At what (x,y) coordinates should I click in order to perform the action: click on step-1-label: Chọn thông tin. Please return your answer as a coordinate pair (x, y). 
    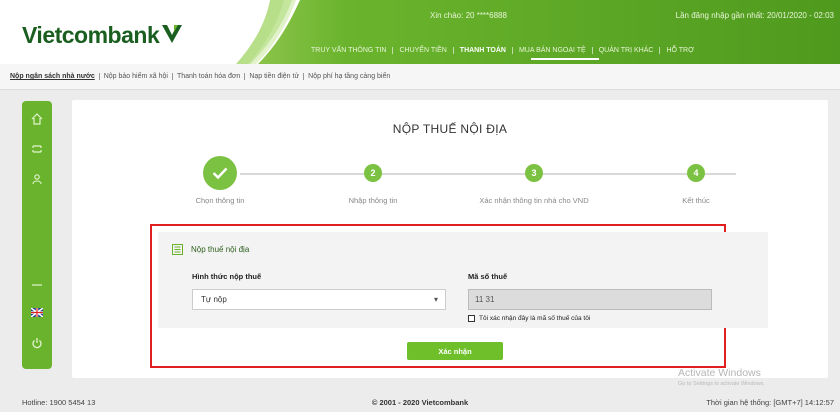
    Looking at the image, I should click on (220, 200).